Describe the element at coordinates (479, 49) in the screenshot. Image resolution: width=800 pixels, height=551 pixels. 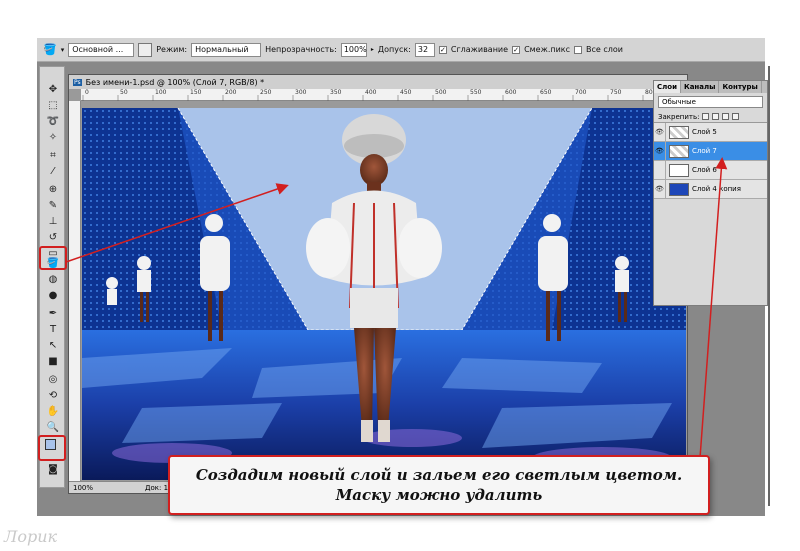
I see `antialias-label: Сглаживание` at that location.